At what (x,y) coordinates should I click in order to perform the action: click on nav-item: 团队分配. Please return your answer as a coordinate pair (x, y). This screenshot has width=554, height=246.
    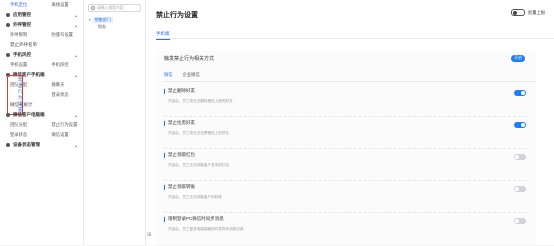
    Looking at the image, I should click on (21, 125).